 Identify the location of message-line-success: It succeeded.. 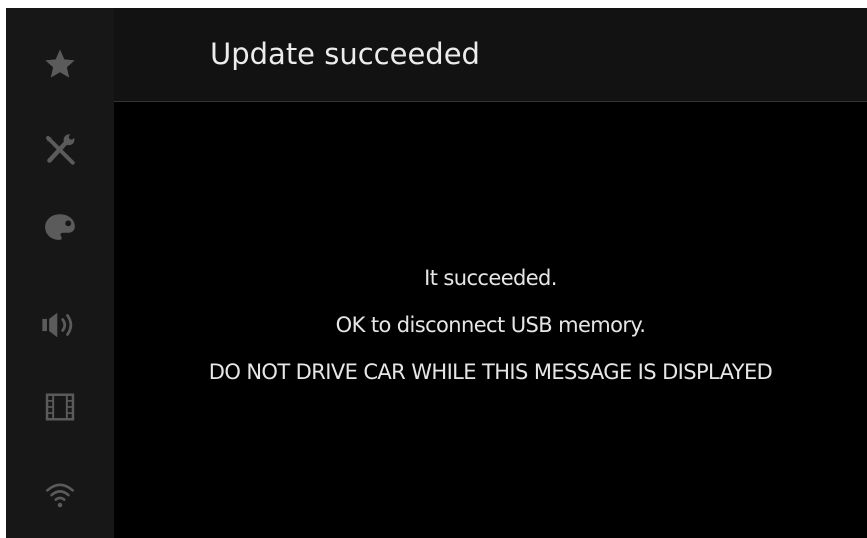
(490, 278).